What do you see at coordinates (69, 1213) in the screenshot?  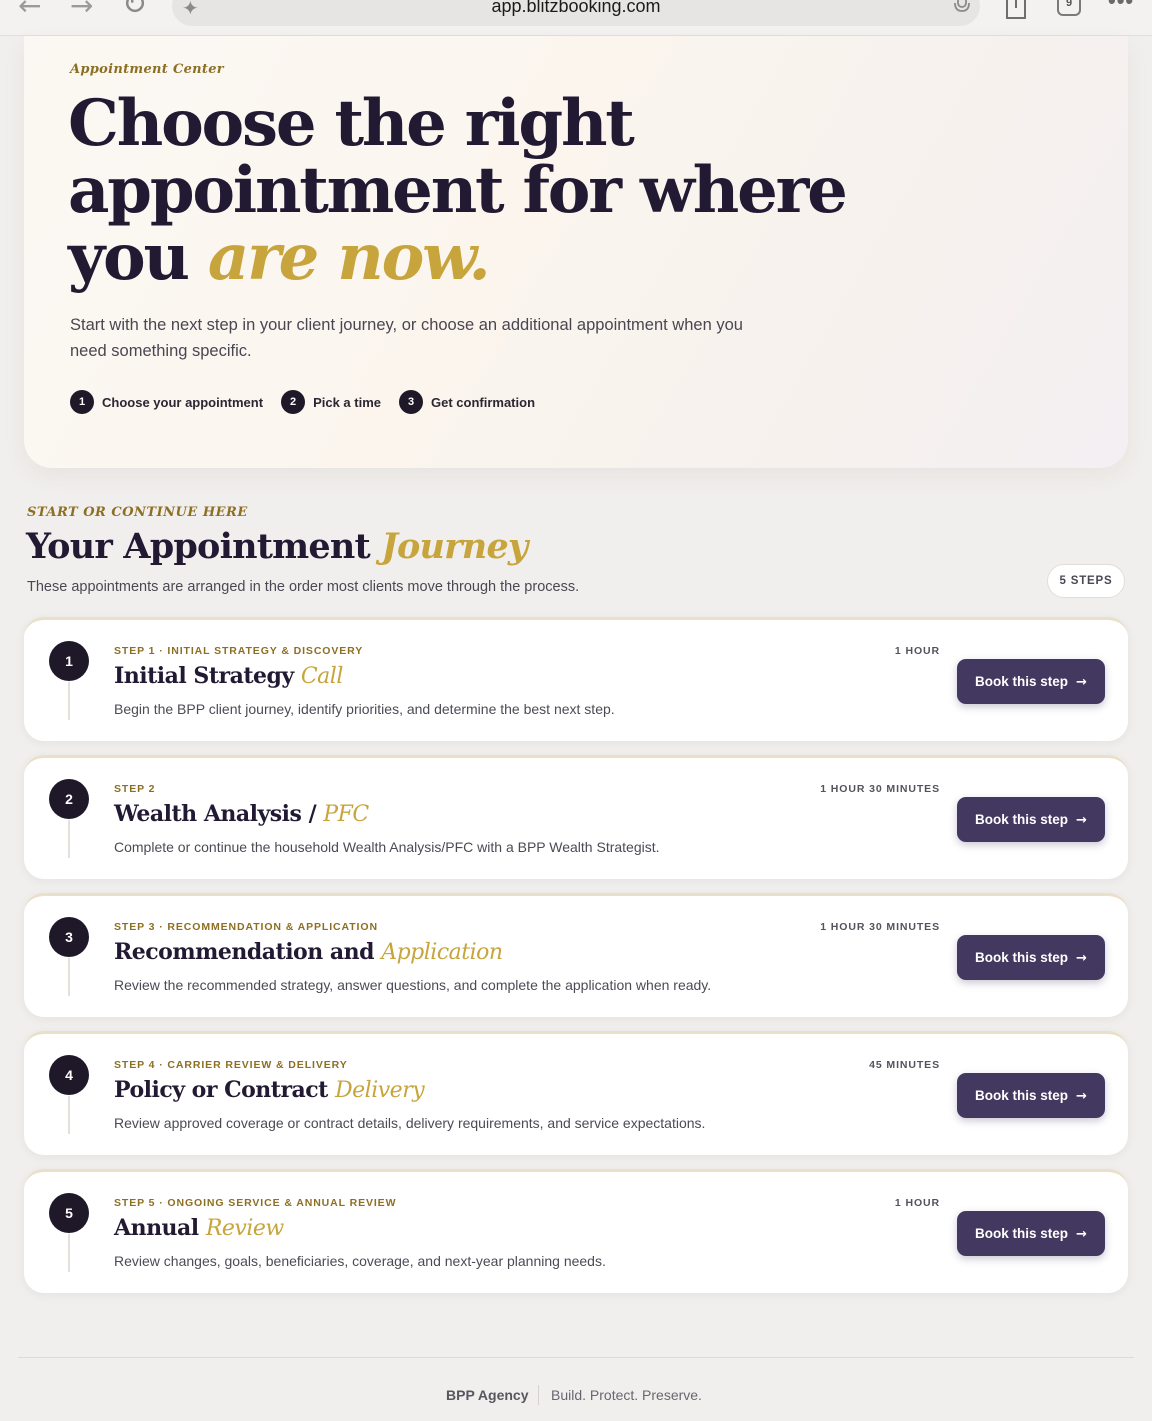 I see `step-number-badge: 5` at bounding box center [69, 1213].